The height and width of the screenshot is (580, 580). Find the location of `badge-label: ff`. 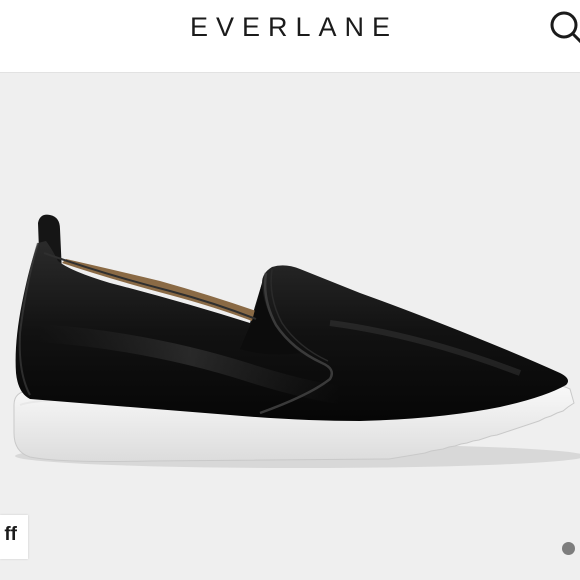

badge-label: ff is located at coordinates (10, 534).